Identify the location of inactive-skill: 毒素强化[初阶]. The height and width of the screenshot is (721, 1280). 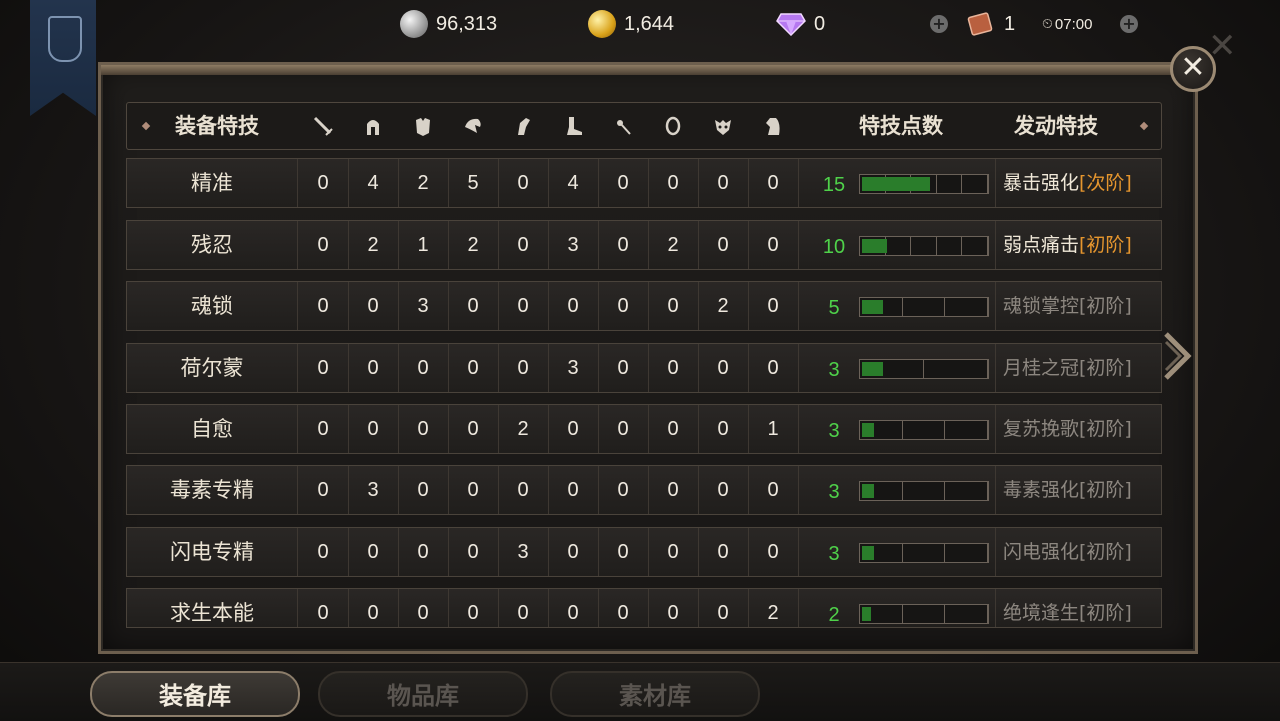
(1067, 490).